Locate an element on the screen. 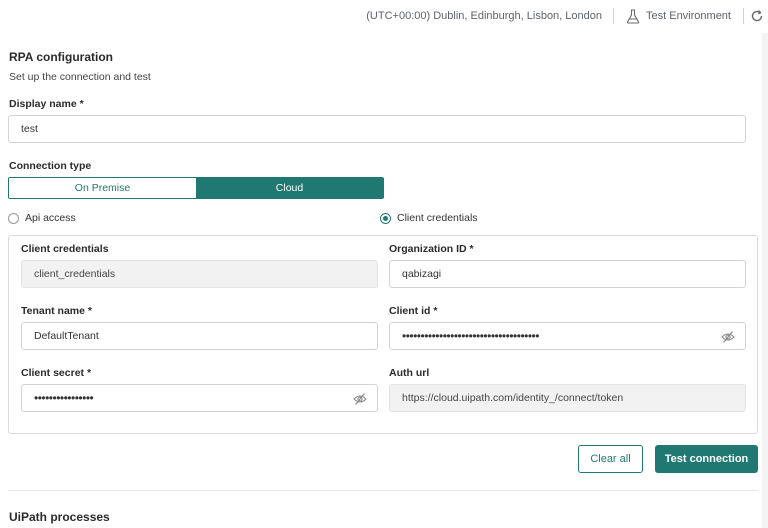 The width and height of the screenshot is (768, 528). test-connection-button: Test connection is located at coordinates (706, 459).